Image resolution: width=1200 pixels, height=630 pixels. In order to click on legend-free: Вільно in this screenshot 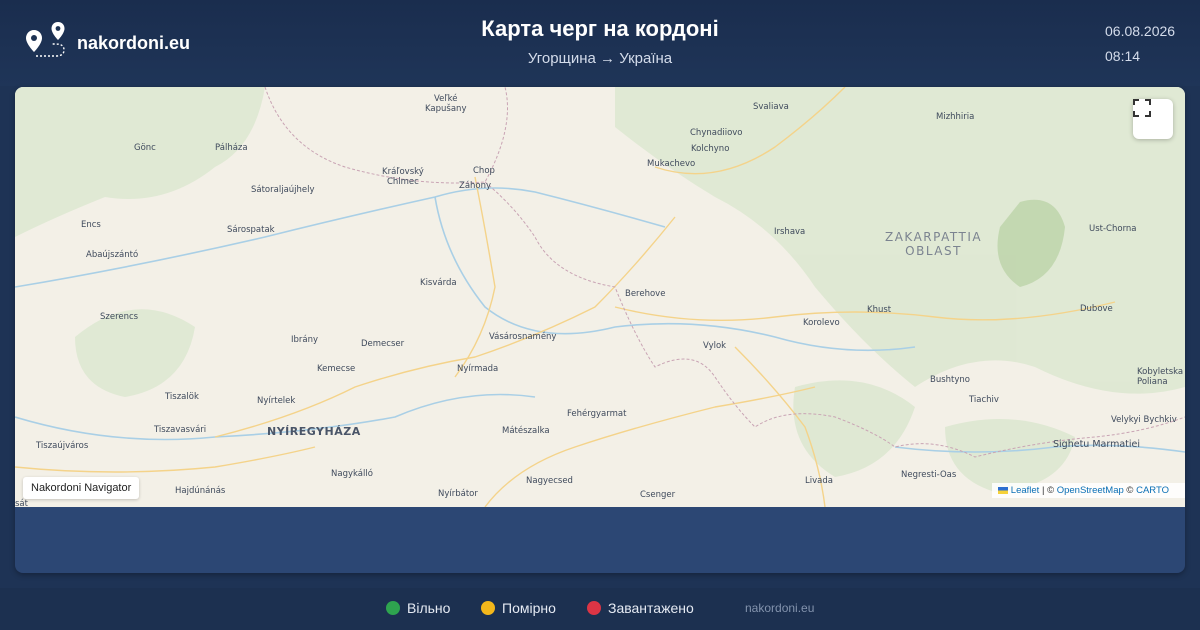, I will do `click(418, 608)`.